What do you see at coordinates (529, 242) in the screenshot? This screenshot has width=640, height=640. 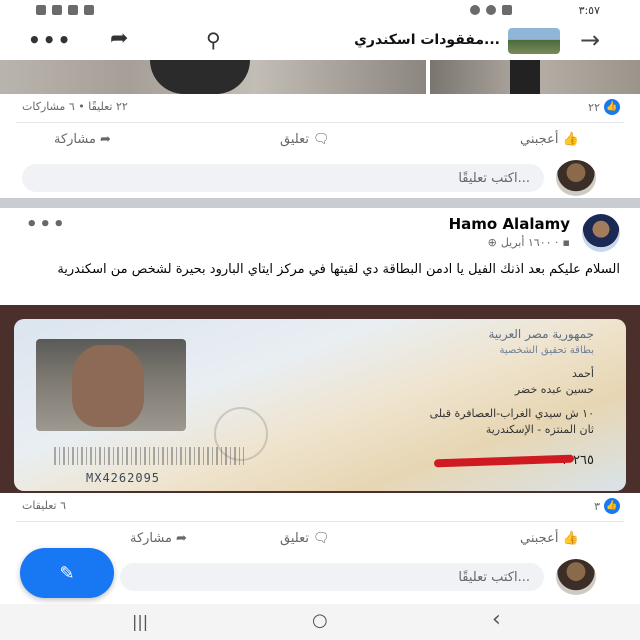 I see `post-date: ١٦٠٠ أبريل ·` at bounding box center [529, 242].